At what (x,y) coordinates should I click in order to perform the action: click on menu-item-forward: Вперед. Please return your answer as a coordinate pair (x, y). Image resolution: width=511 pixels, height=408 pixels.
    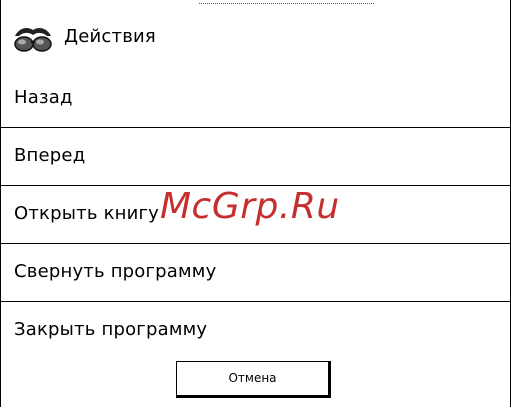
    Looking at the image, I should click on (255, 157).